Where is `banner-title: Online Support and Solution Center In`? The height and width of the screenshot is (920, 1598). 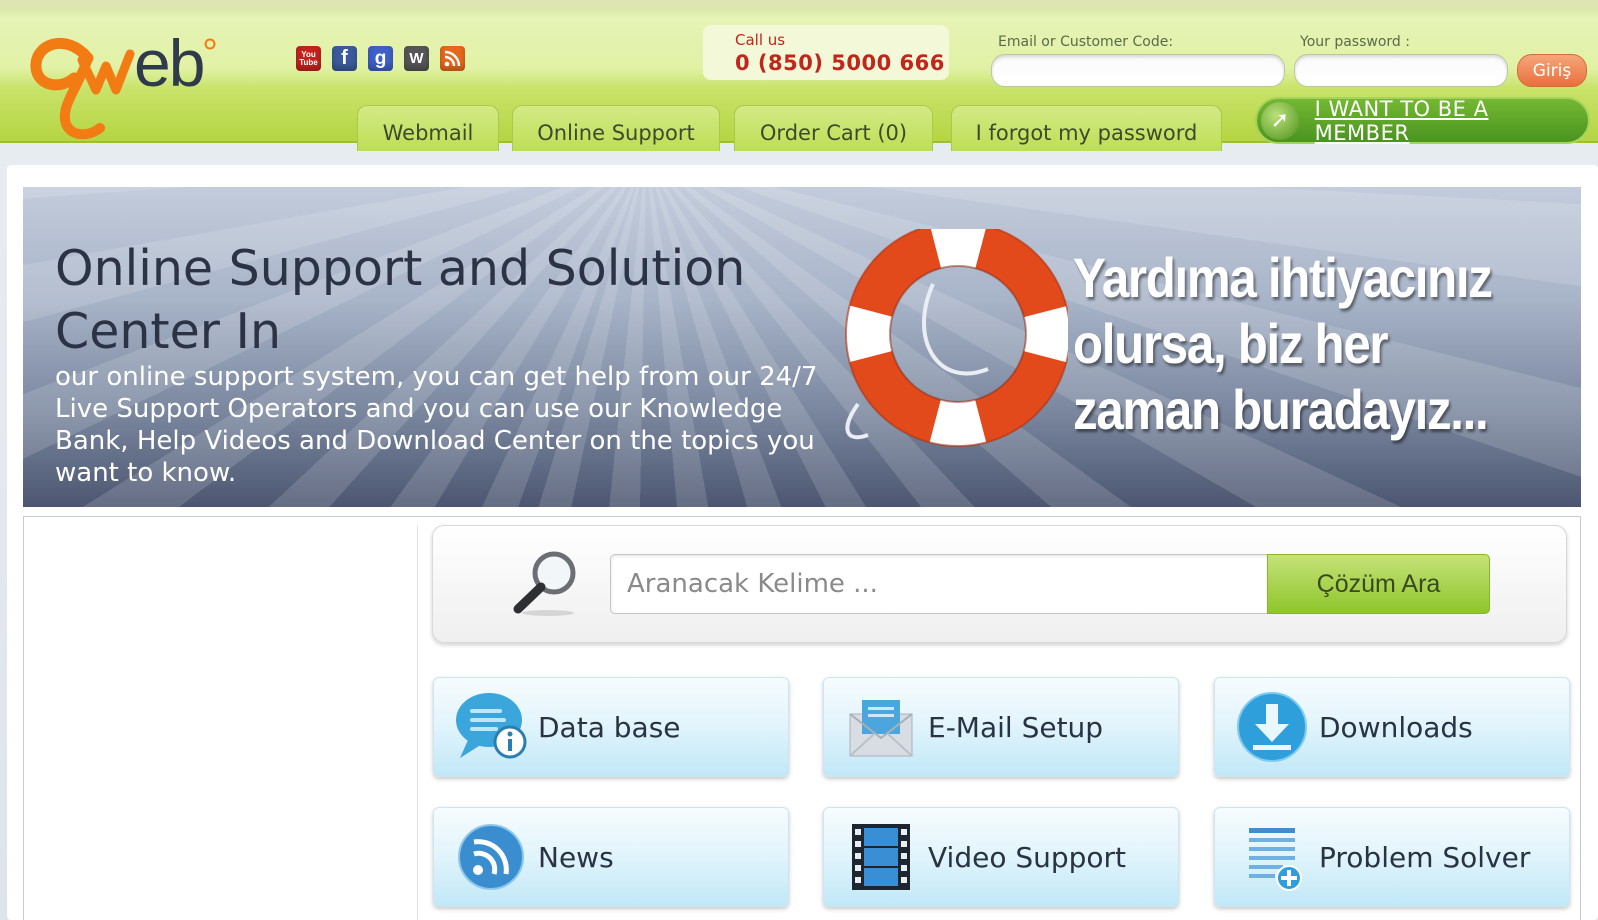
banner-title: Online Support and Solution Center In is located at coordinates (400, 300).